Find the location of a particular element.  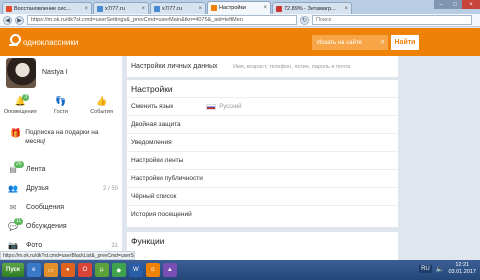

utorrent-icon: µ is located at coordinates (101, 270).